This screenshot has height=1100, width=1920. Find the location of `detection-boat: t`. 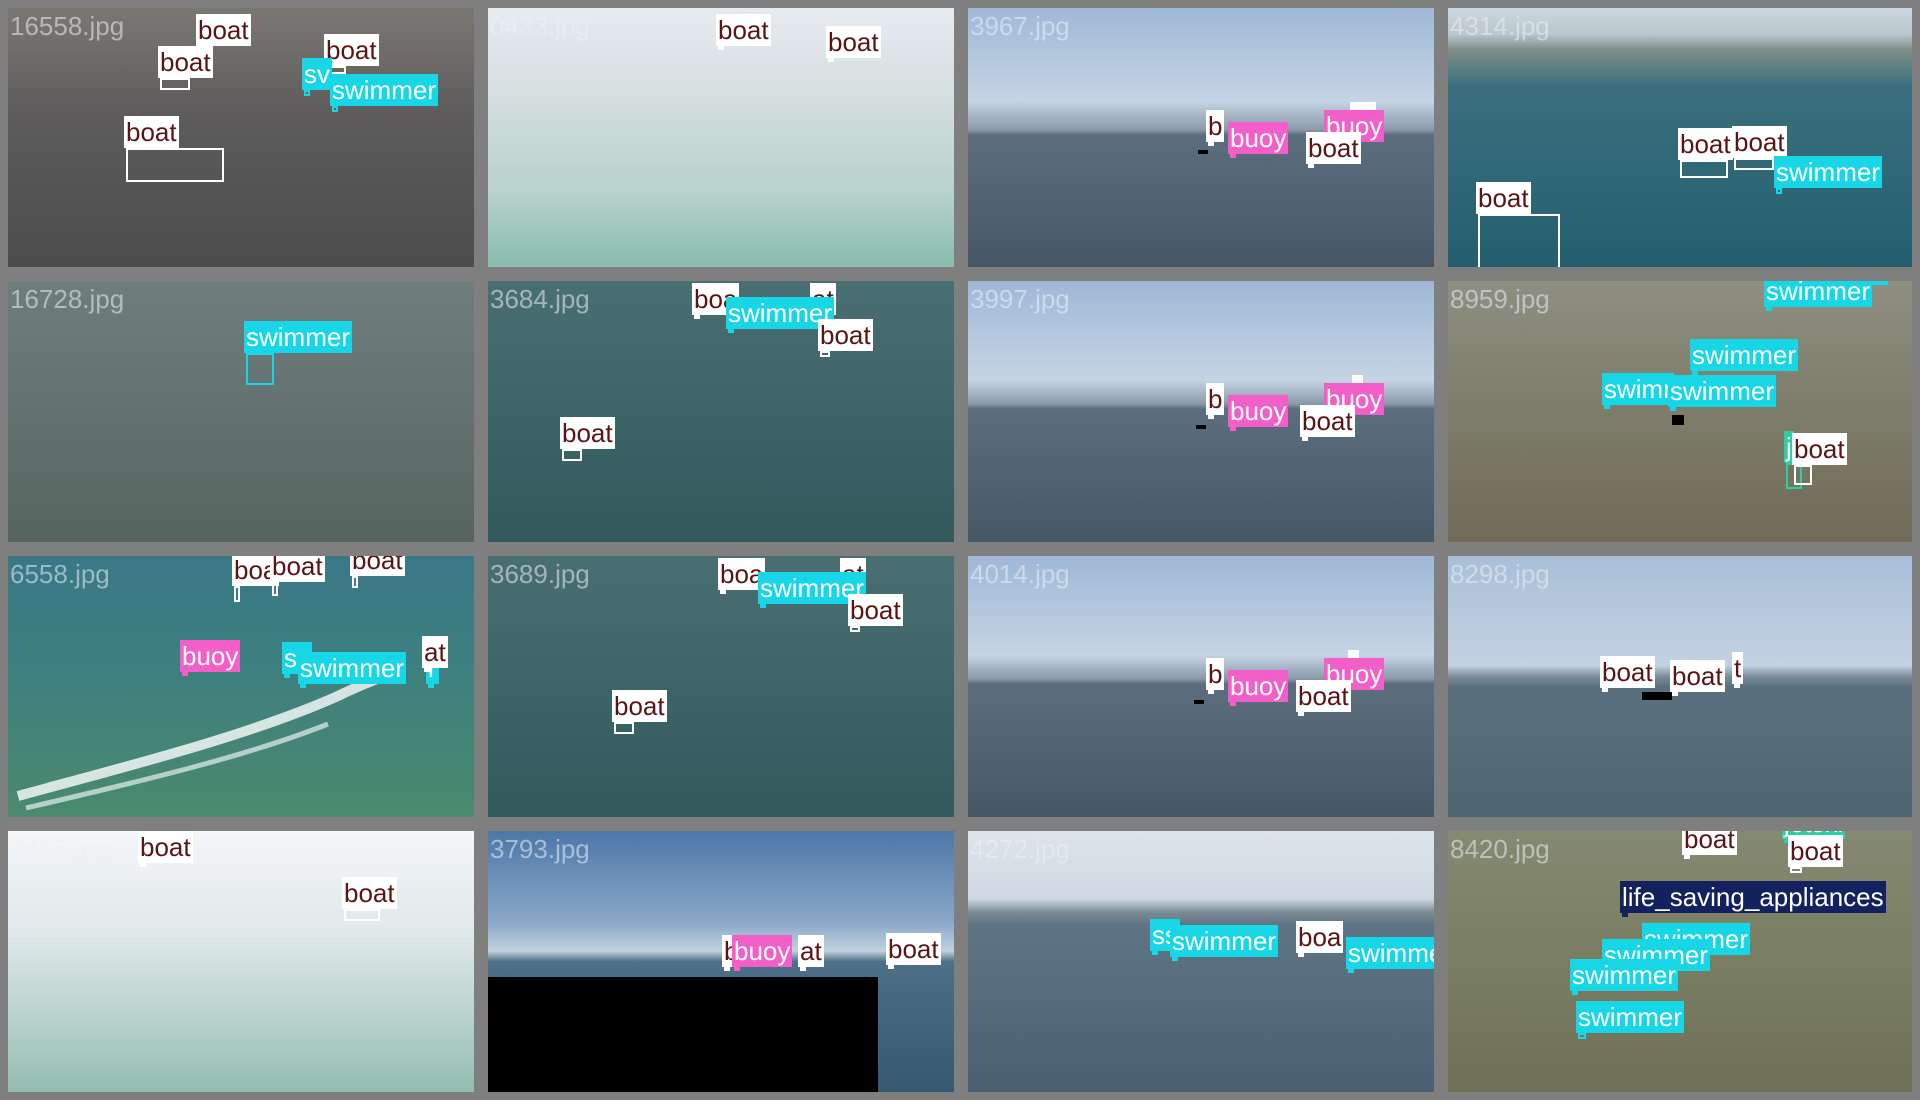

detection-boat: t is located at coordinates (1738, 670).